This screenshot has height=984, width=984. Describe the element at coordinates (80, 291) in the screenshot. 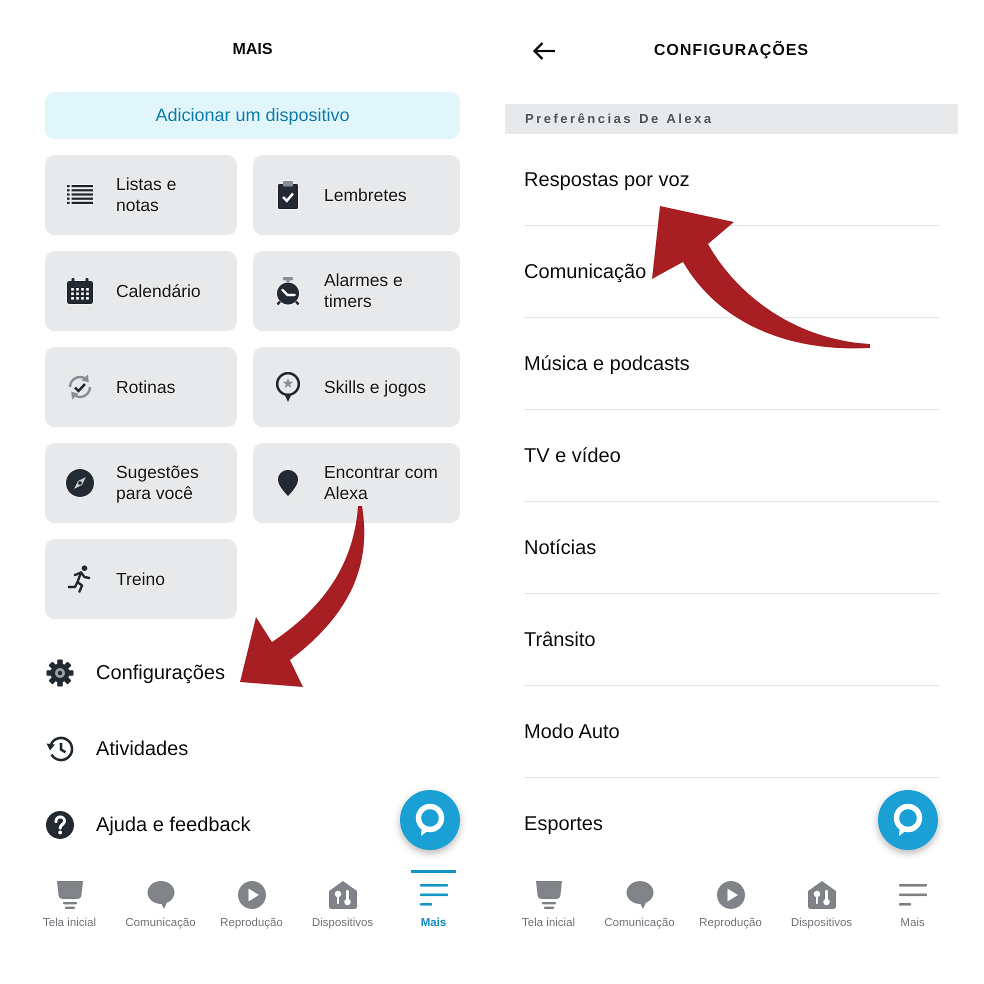

I see `calendar-icon` at that location.